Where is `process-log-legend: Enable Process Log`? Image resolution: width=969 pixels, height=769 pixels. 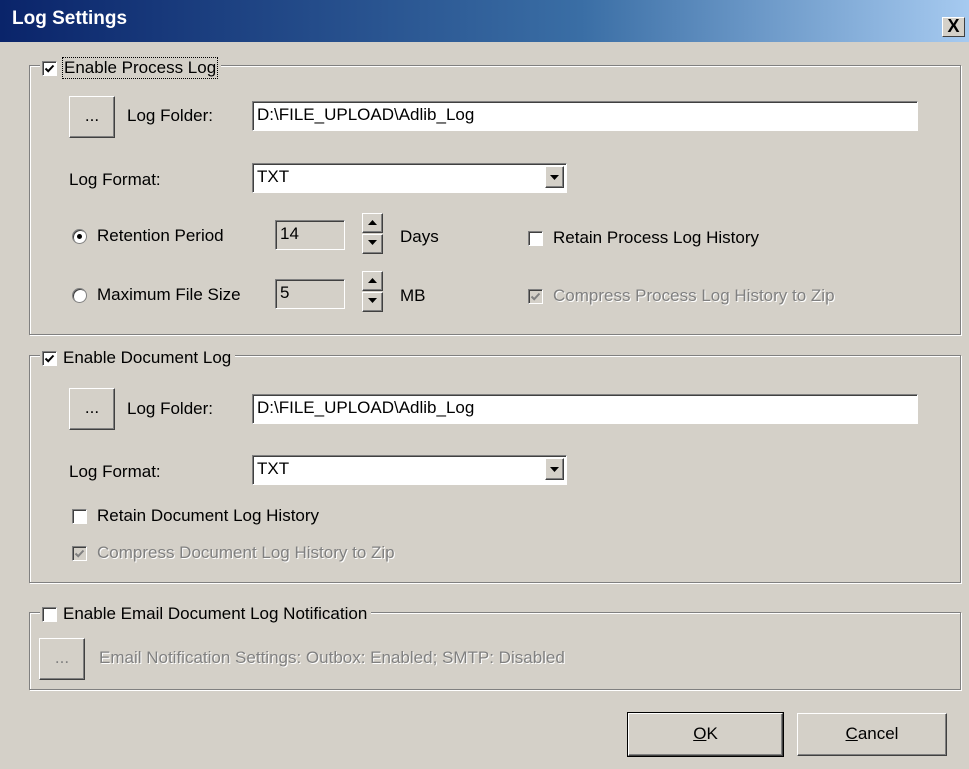
process-log-legend: Enable Process Log is located at coordinates (131, 68).